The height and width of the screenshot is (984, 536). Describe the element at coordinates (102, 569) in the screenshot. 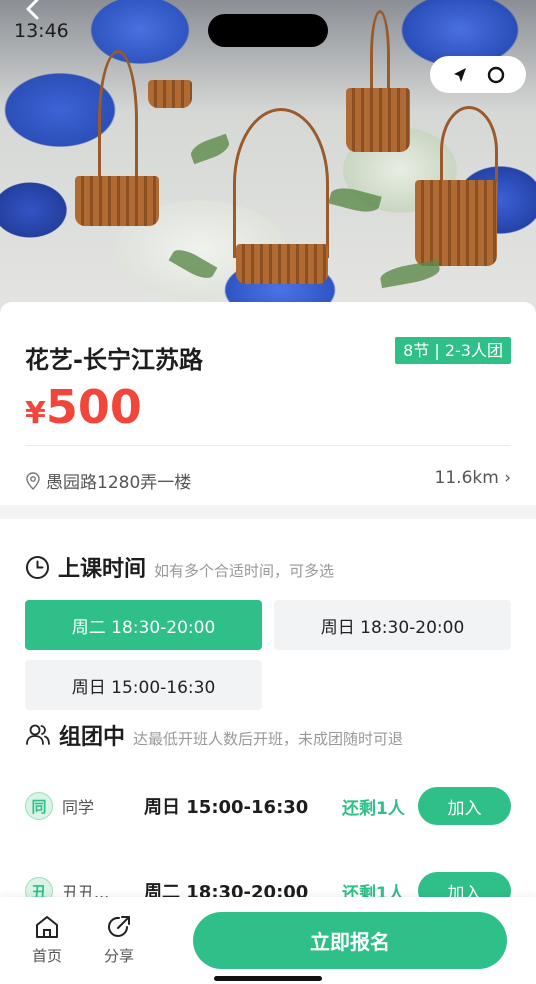

I see `schedule-title: 上课时间` at that location.